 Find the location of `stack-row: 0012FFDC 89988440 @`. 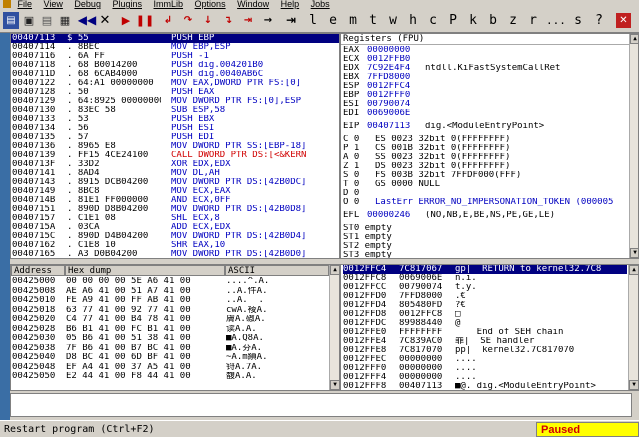

stack-row: 0012FFDC 89988440 @ is located at coordinates (485, 323).